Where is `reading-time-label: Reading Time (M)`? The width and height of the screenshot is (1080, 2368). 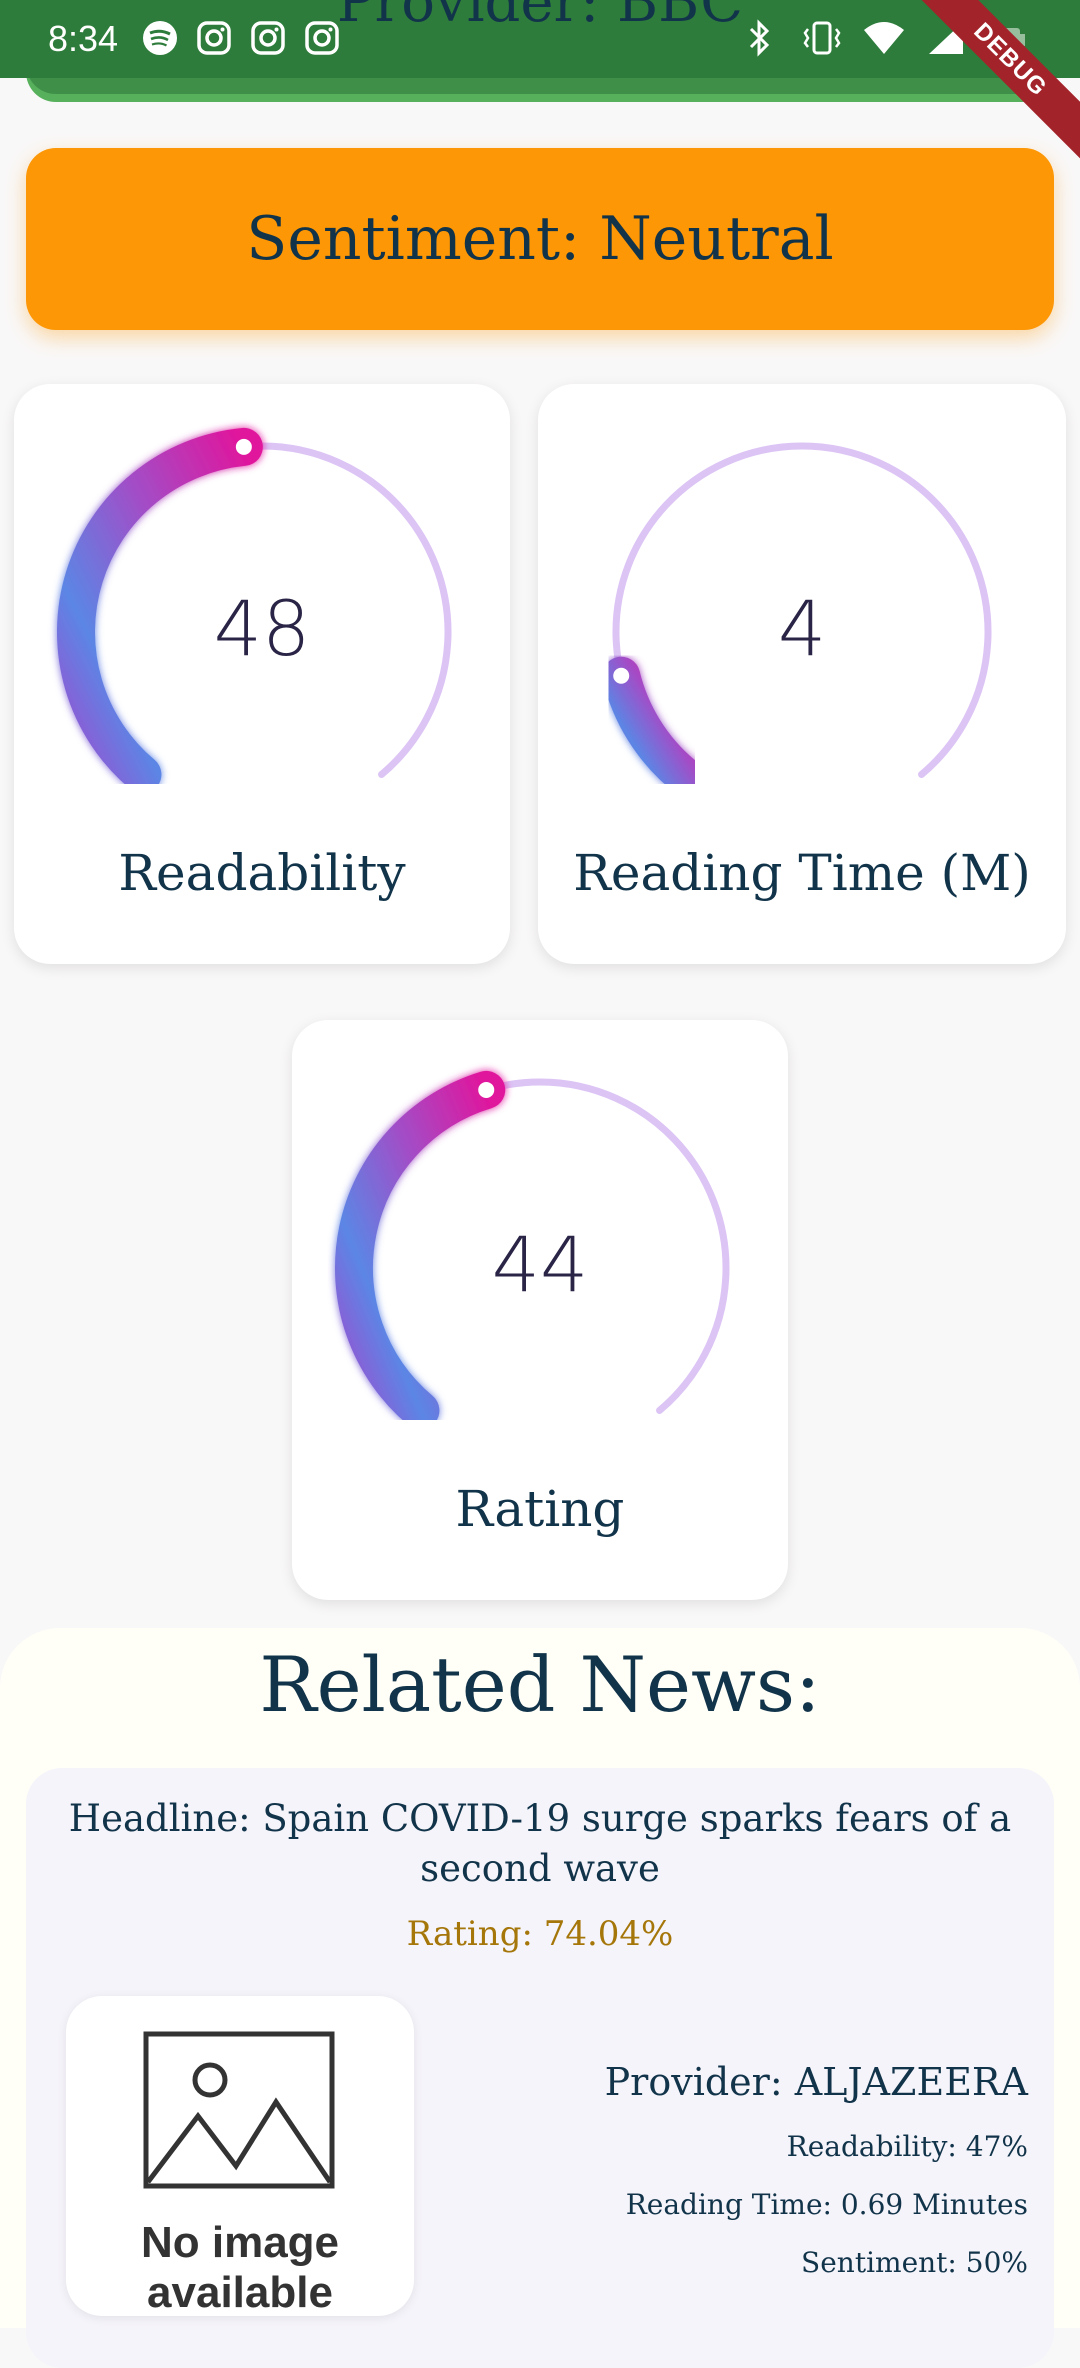 reading-time-label: Reading Time (M) is located at coordinates (802, 873).